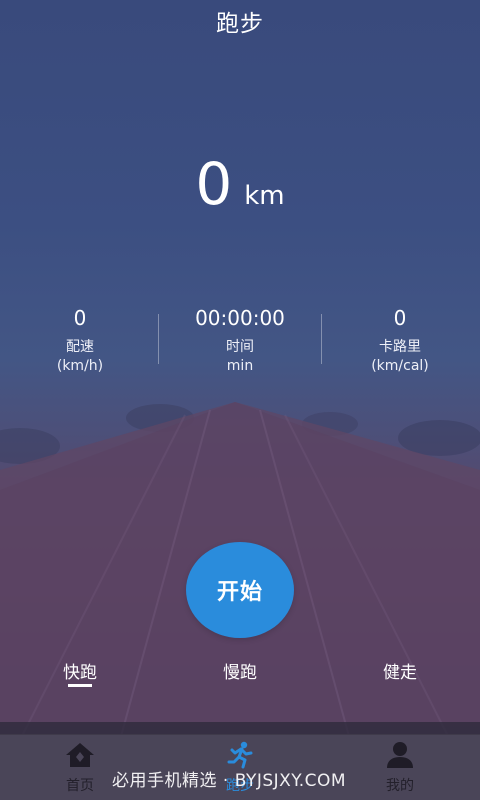 Image resolution: width=480 pixels, height=800 pixels. Describe the element at coordinates (240, 347) in the screenshot. I see `time-label: 时间` at that location.